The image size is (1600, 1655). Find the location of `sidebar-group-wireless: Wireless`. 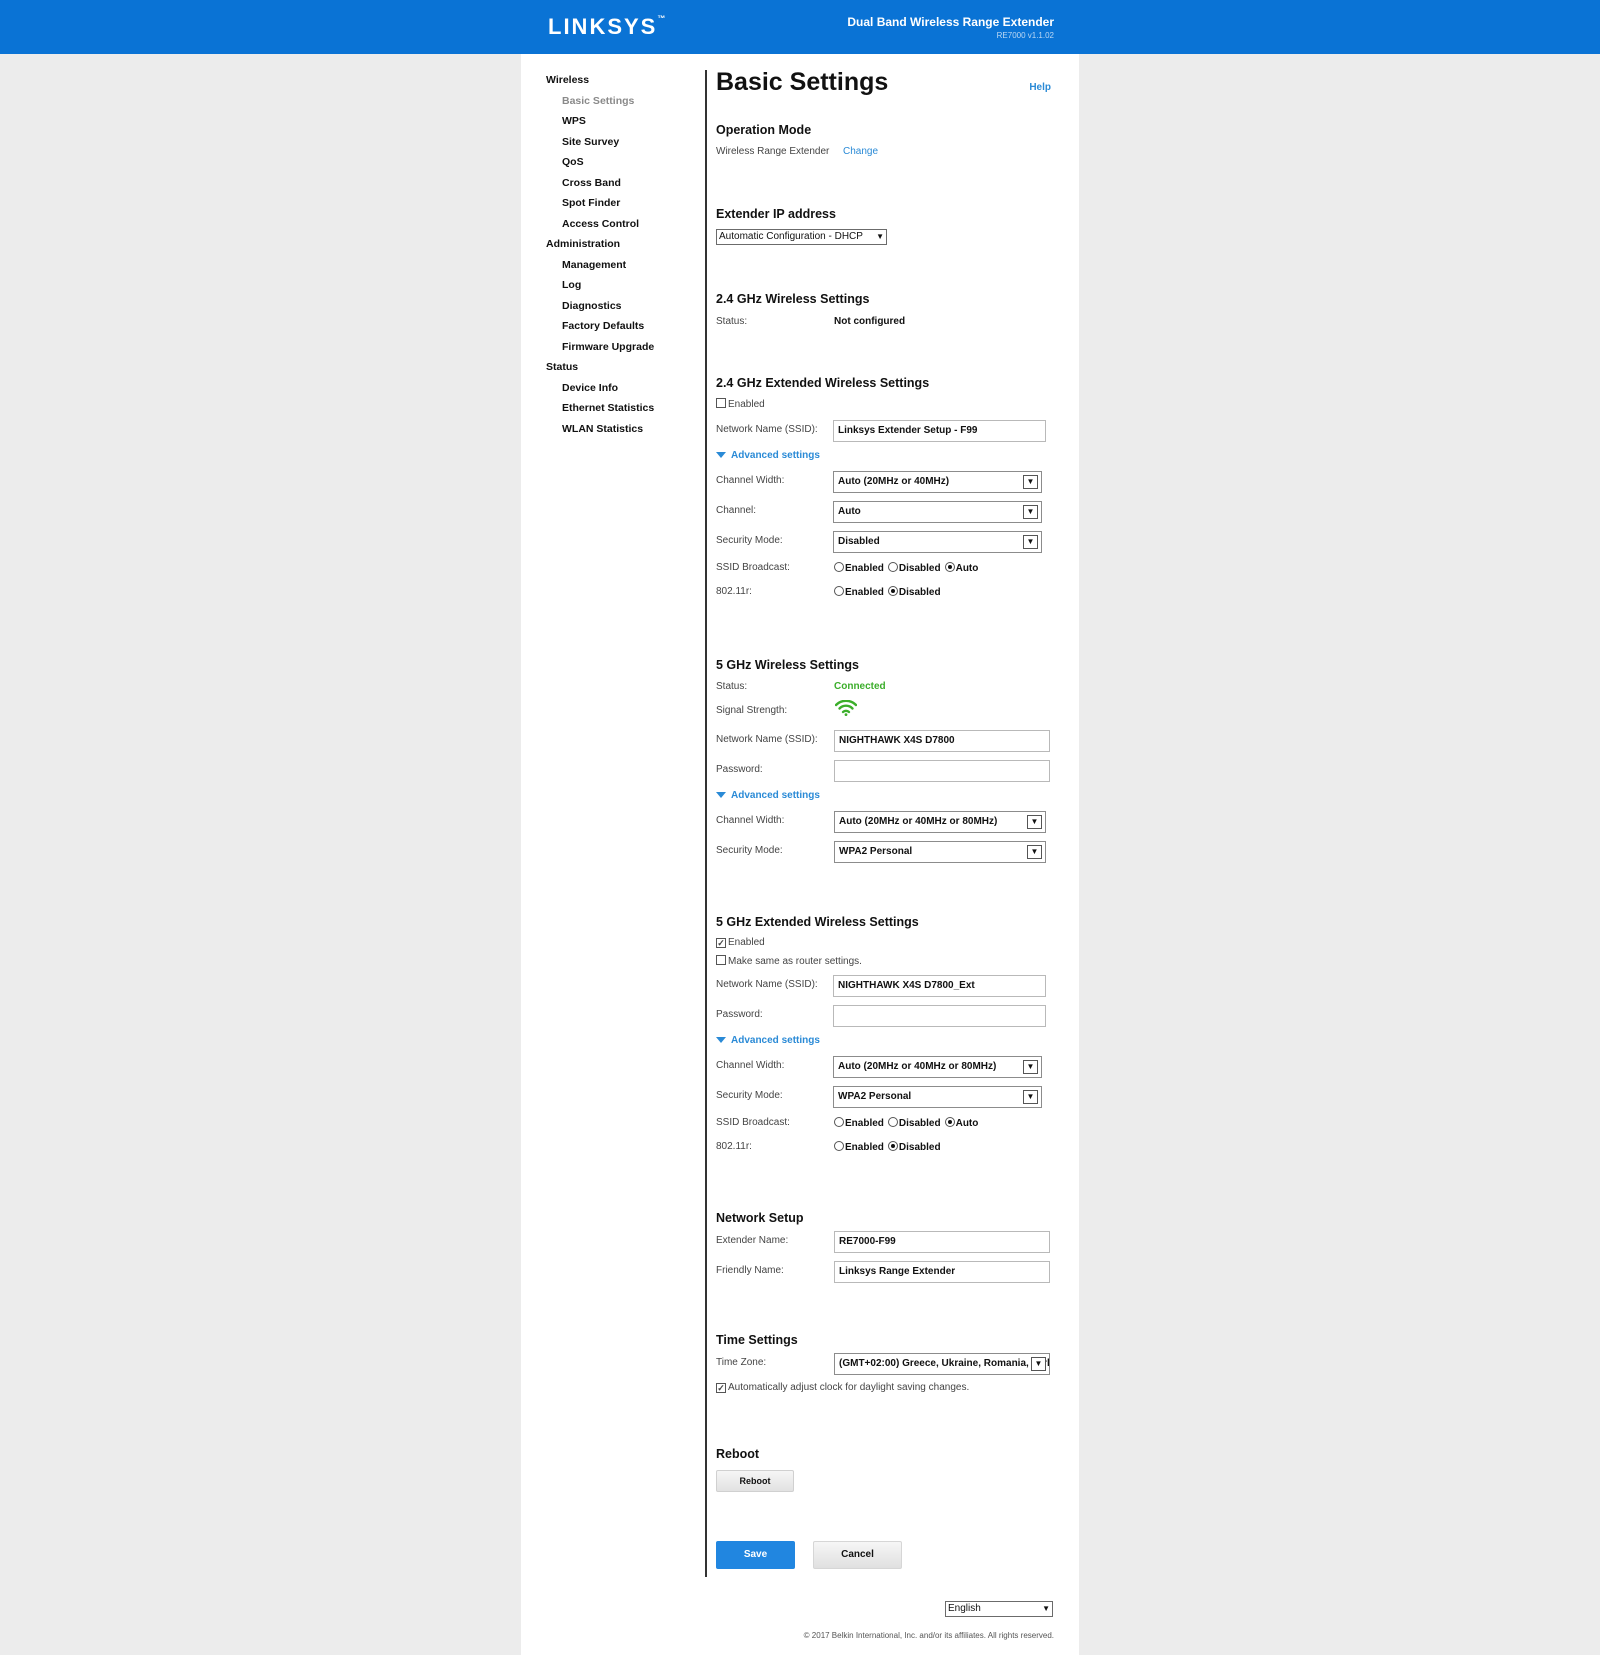

sidebar-group-wireless: Wireless is located at coordinates (626, 80).